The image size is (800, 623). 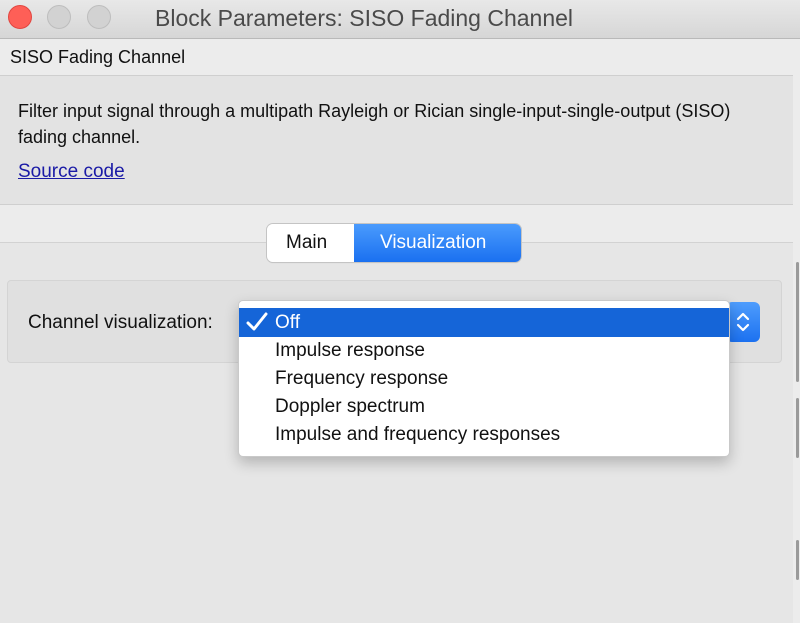 What do you see at coordinates (287, 322) in the screenshot?
I see `option-label: Off` at bounding box center [287, 322].